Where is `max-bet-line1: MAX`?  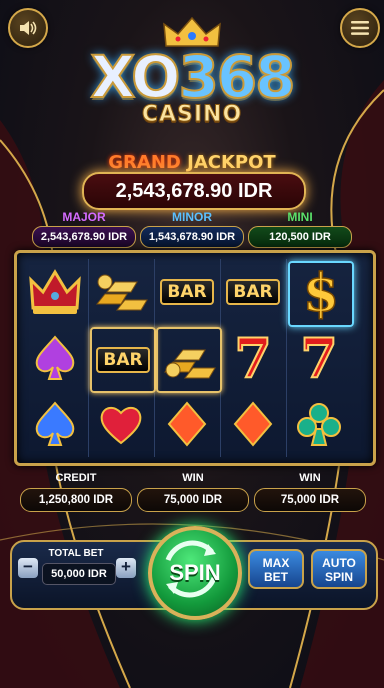
max-bet-line1: MAX is located at coordinates (276, 563).